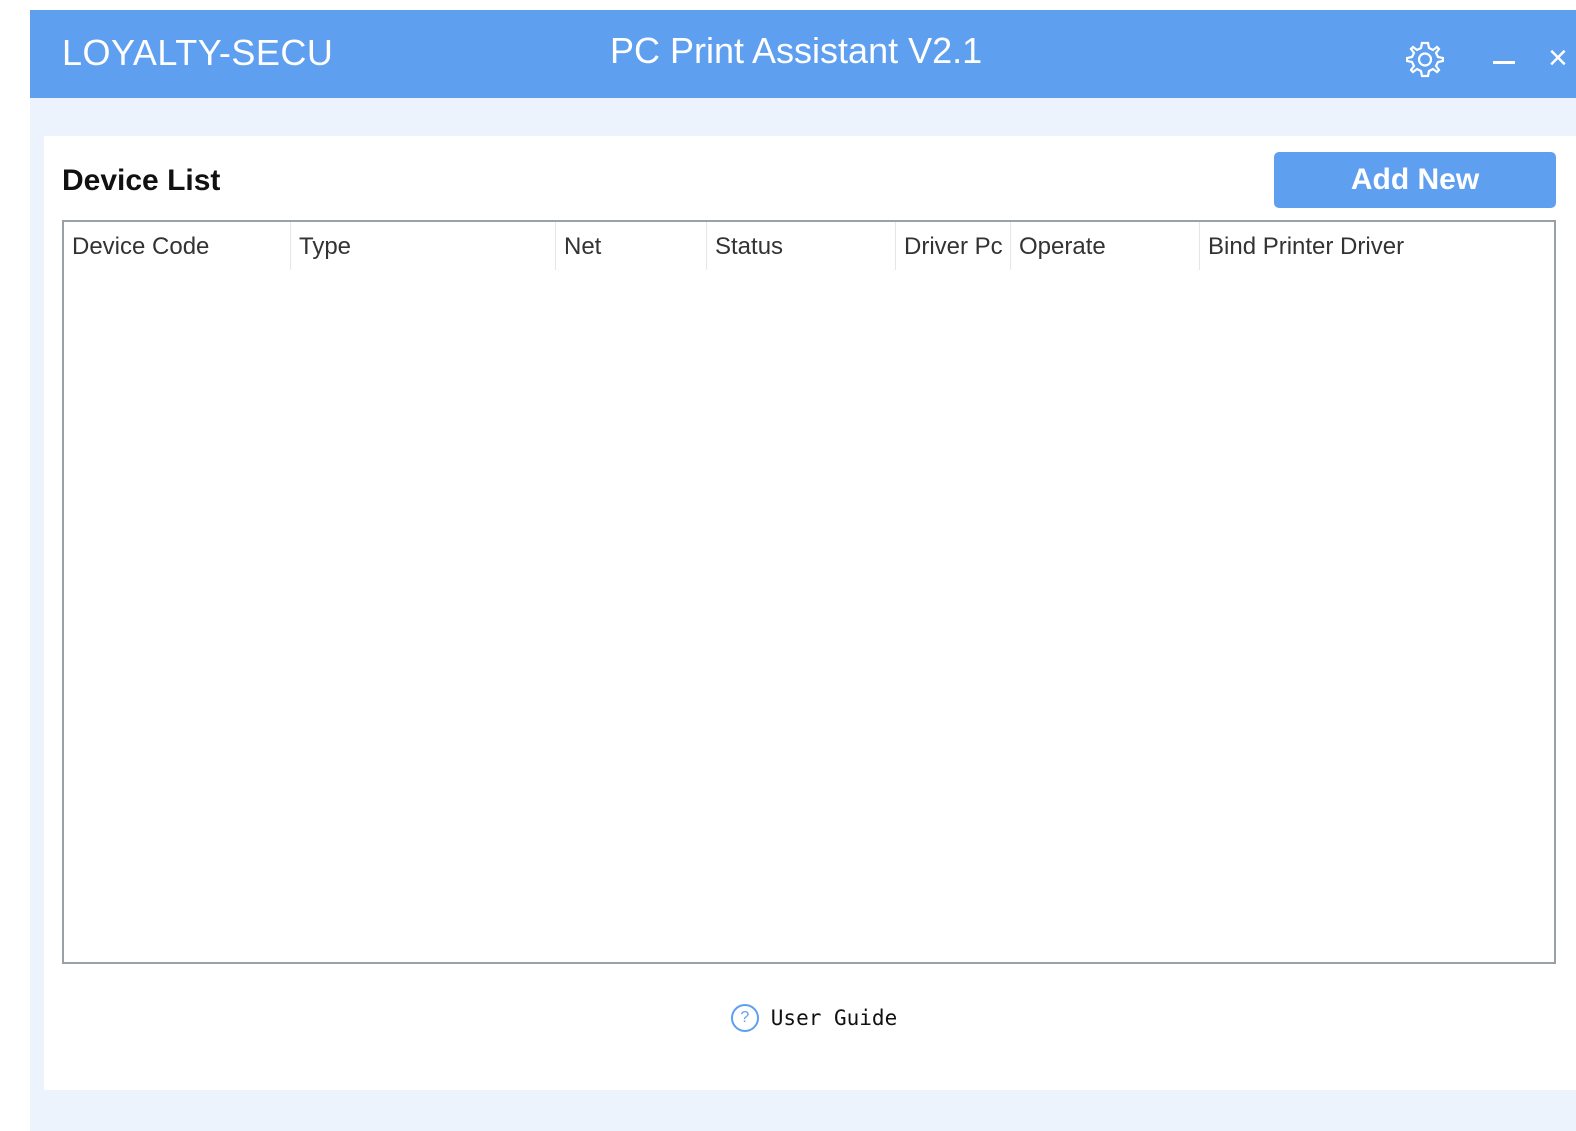 Image resolution: width=1576 pixels, height=1131 pixels. What do you see at coordinates (952, 246) in the screenshot?
I see `column-header-driver-pc: Driver Pc` at bounding box center [952, 246].